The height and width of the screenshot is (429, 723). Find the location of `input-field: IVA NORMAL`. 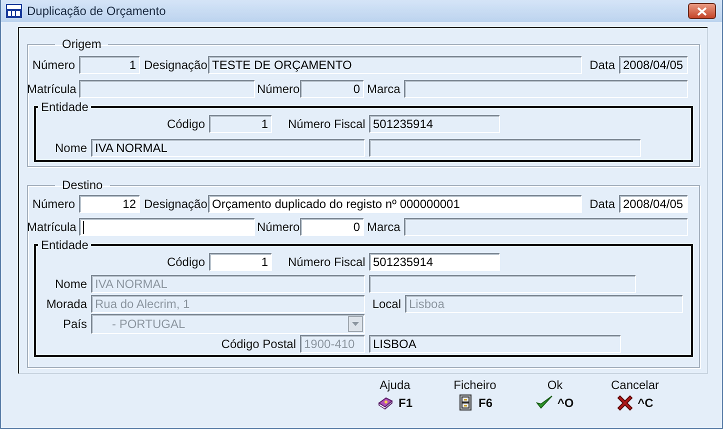

input-field: IVA NORMAL is located at coordinates (228, 148).